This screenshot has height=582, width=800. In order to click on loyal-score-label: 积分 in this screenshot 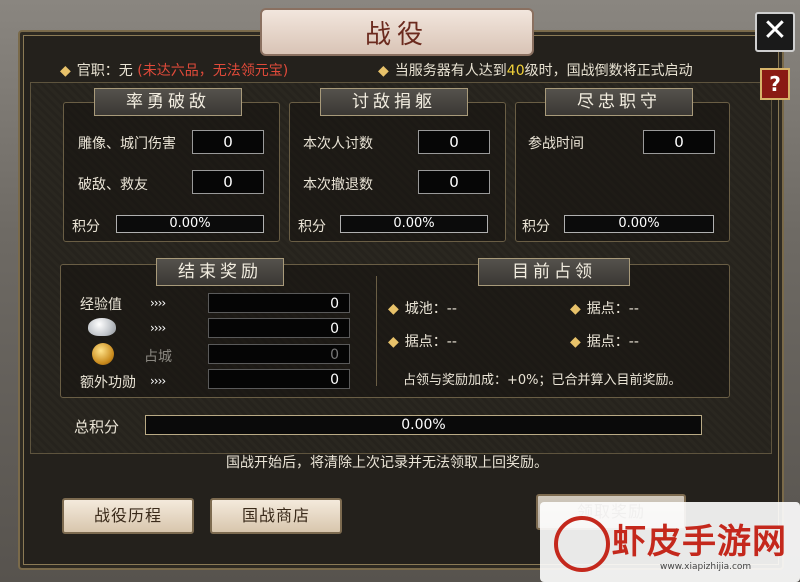, I will do `click(536, 227)`.